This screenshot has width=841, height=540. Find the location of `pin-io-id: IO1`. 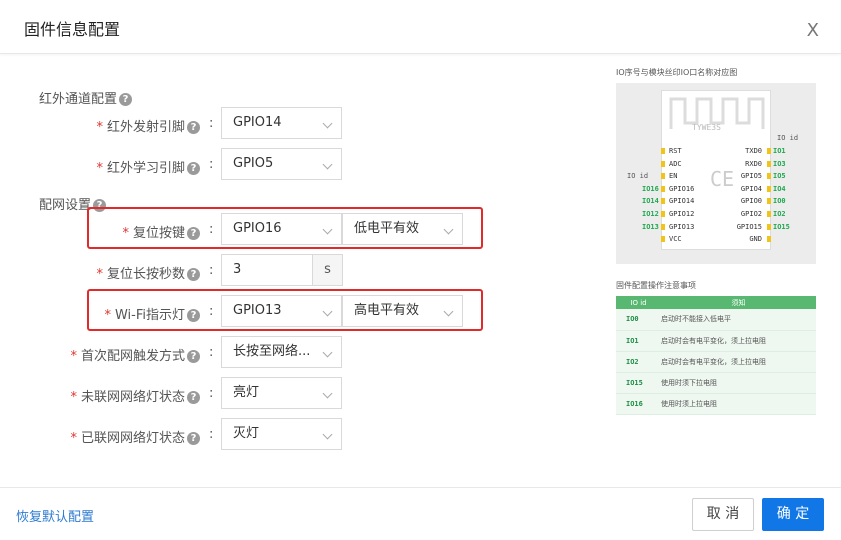

pin-io-id: IO1 is located at coordinates (779, 151).